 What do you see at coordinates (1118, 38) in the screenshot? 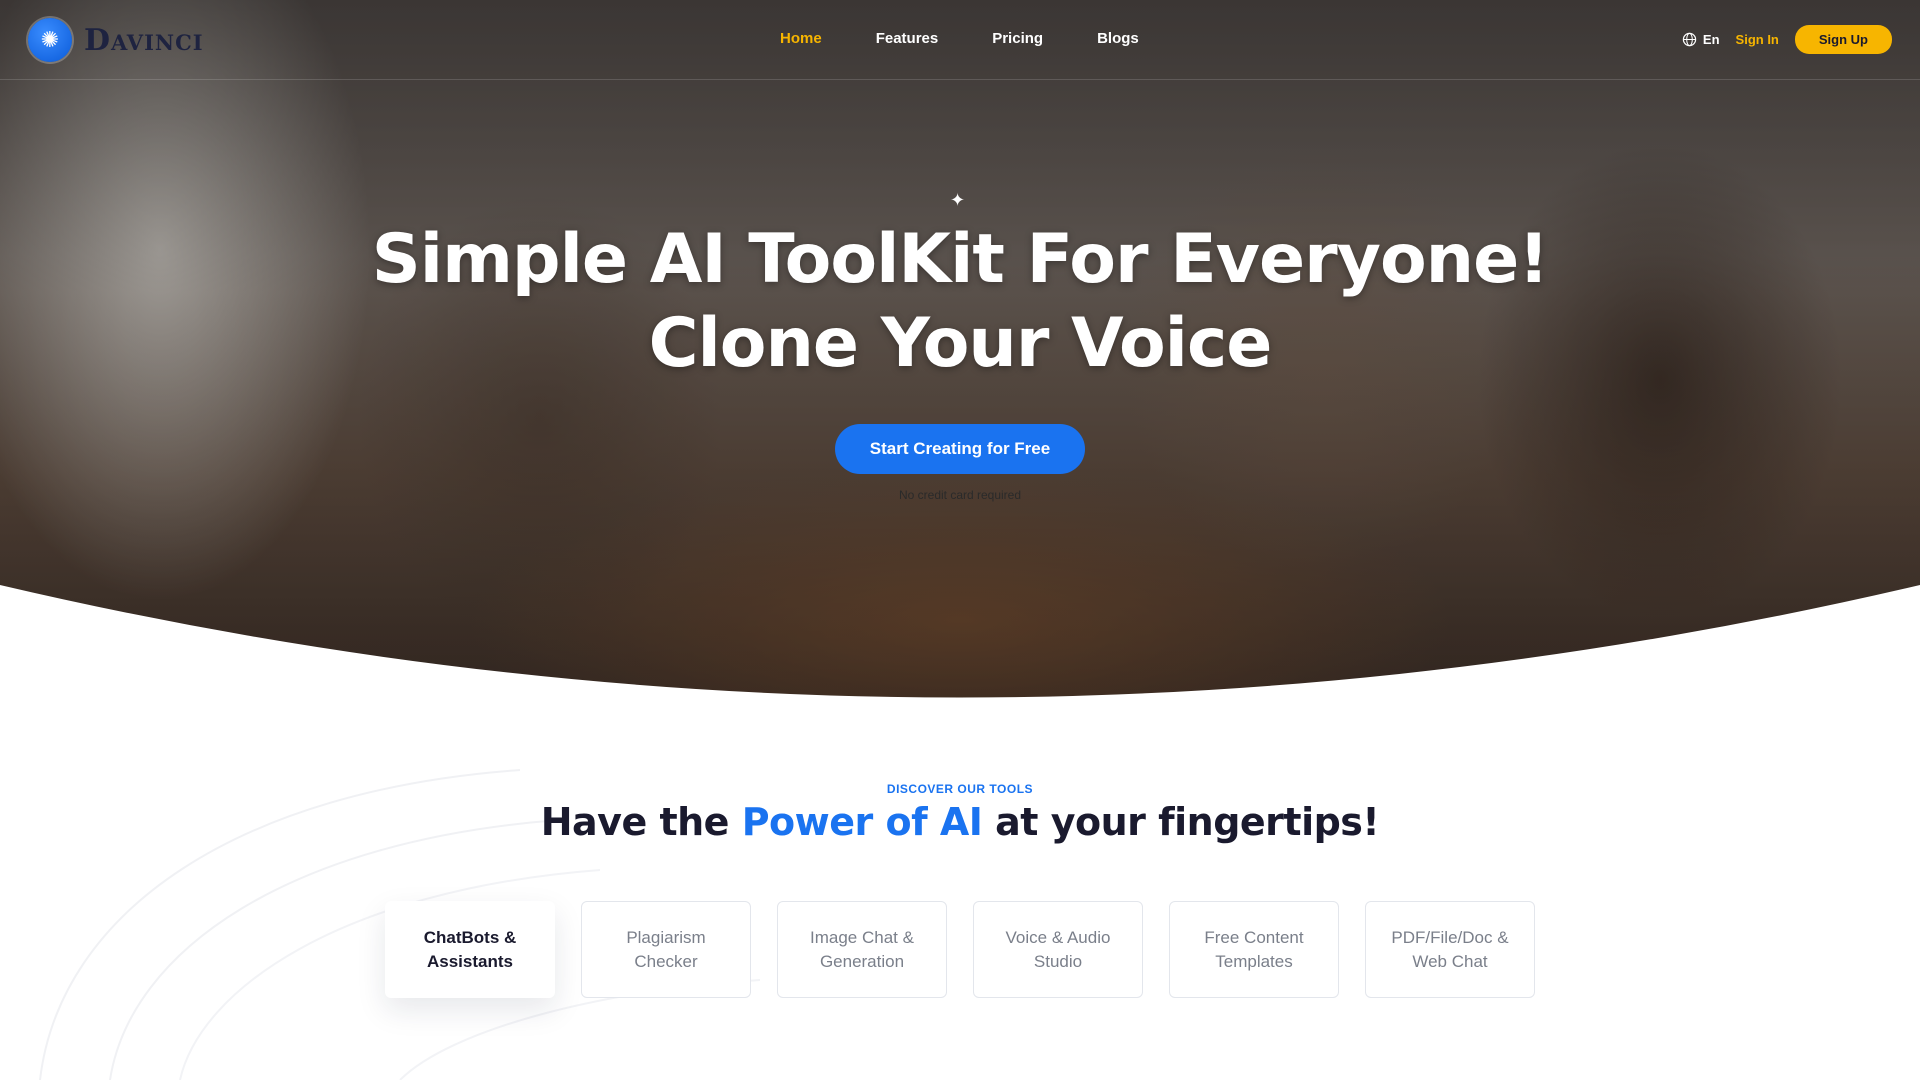
I see `nav-link-blogs: Blogs` at bounding box center [1118, 38].